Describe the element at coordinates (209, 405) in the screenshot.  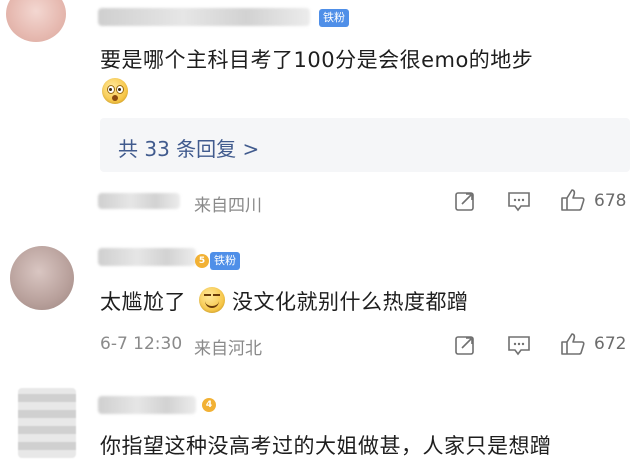
I see `level-badge: 4` at that location.